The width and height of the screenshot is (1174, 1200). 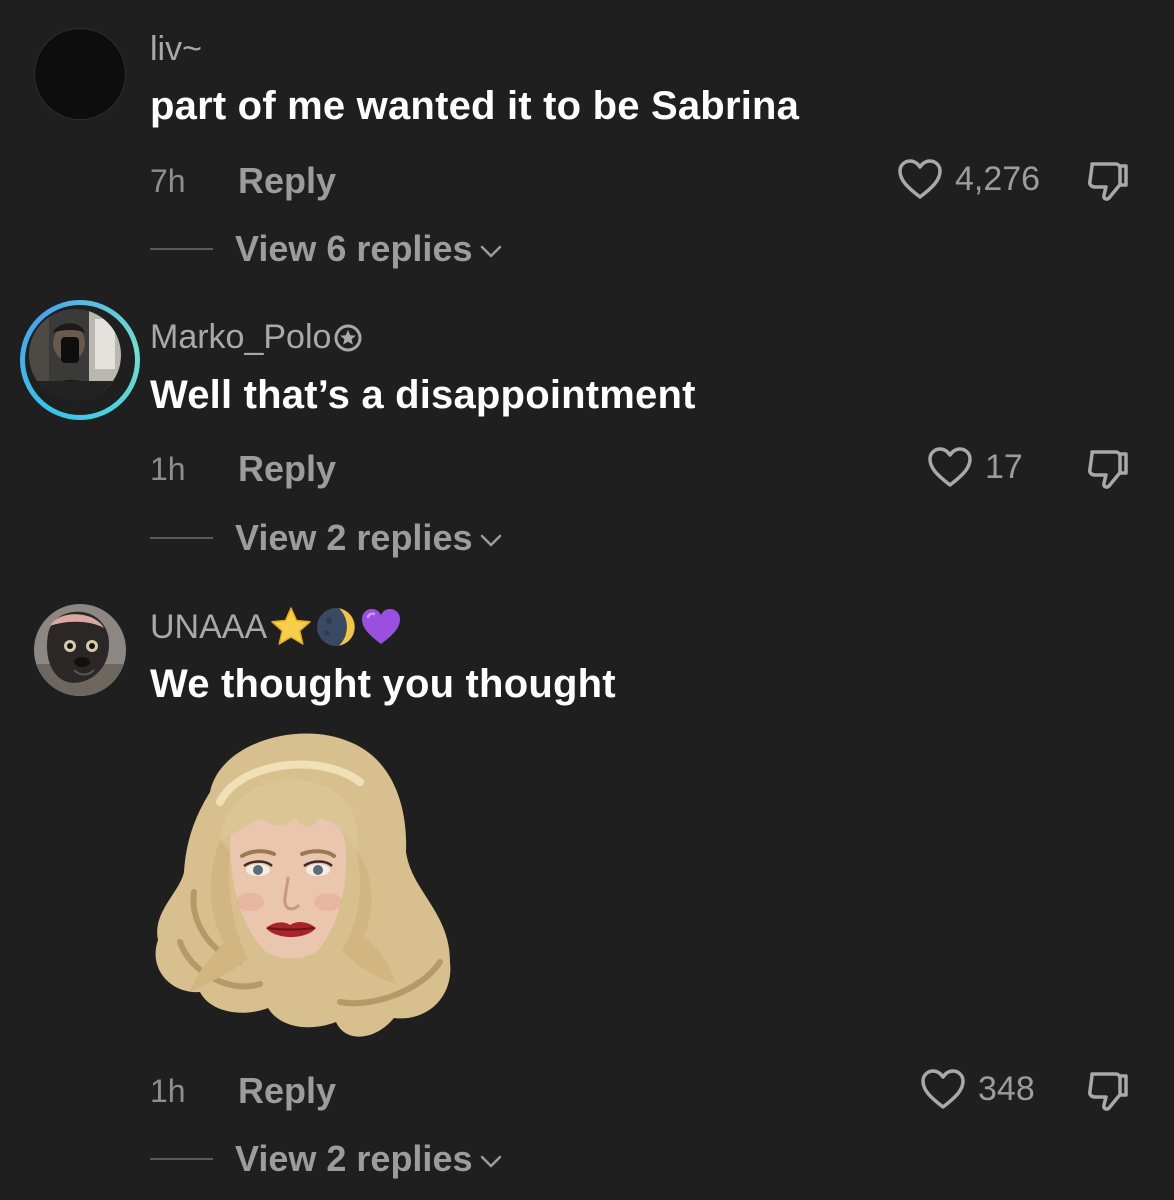 What do you see at coordinates (383, 684) in the screenshot?
I see `comment-text: We thought you thought` at bounding box center [383, 684].